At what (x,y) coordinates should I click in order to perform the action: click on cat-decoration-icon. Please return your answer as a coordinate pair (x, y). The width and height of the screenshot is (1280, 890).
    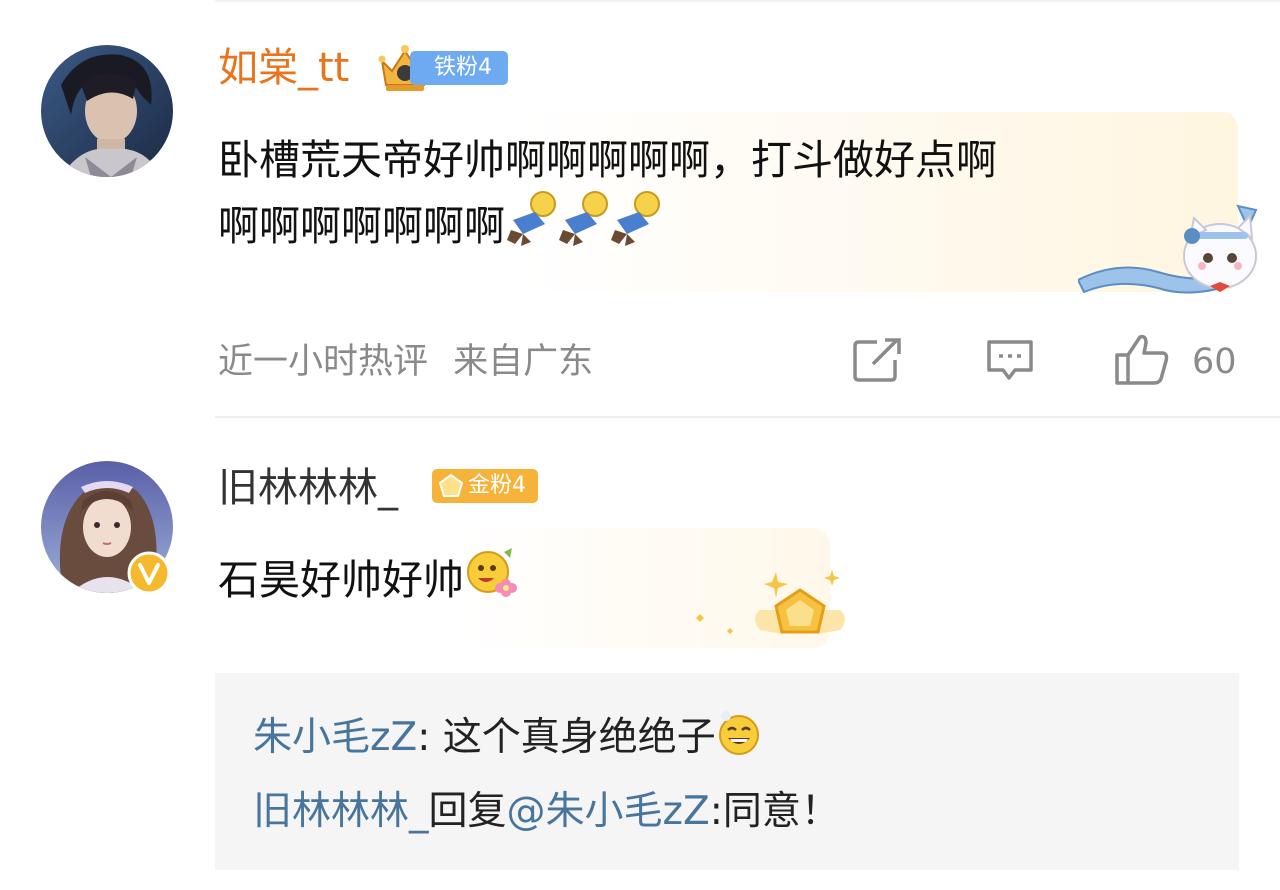
    Looking at the image, I should click on (1168, 249).